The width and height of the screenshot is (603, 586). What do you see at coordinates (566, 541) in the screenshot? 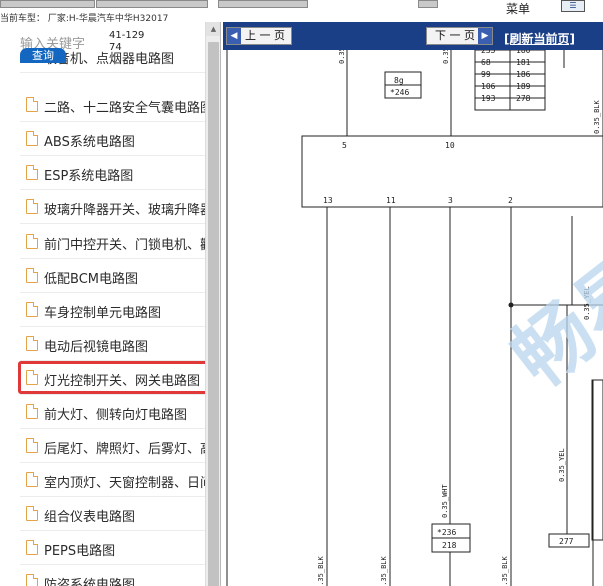
I see `box-277-label: 277` at bounding box center [566, 541].